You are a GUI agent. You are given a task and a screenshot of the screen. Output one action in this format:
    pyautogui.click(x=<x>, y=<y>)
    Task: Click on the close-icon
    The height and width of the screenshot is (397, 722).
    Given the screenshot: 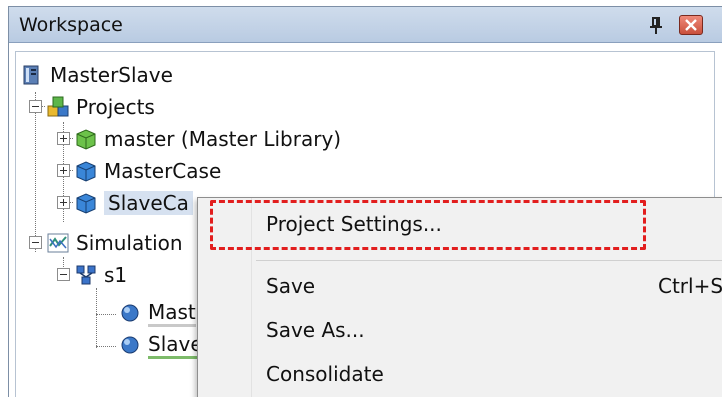 What is the action you would take?
    pyautogui.click(x=691, y=25)
    